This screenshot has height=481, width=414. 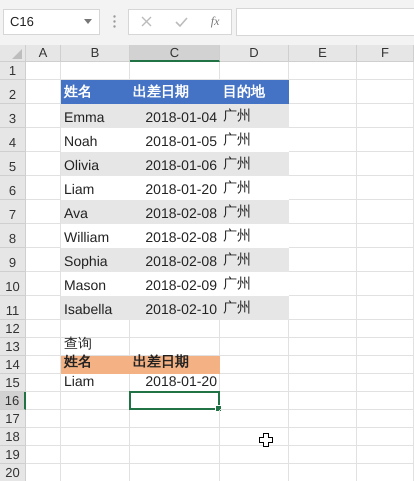 What do you see at coordinates (13, 455) in the screenshot?
I see `row-header: 19` at bounding box center [13, 455].